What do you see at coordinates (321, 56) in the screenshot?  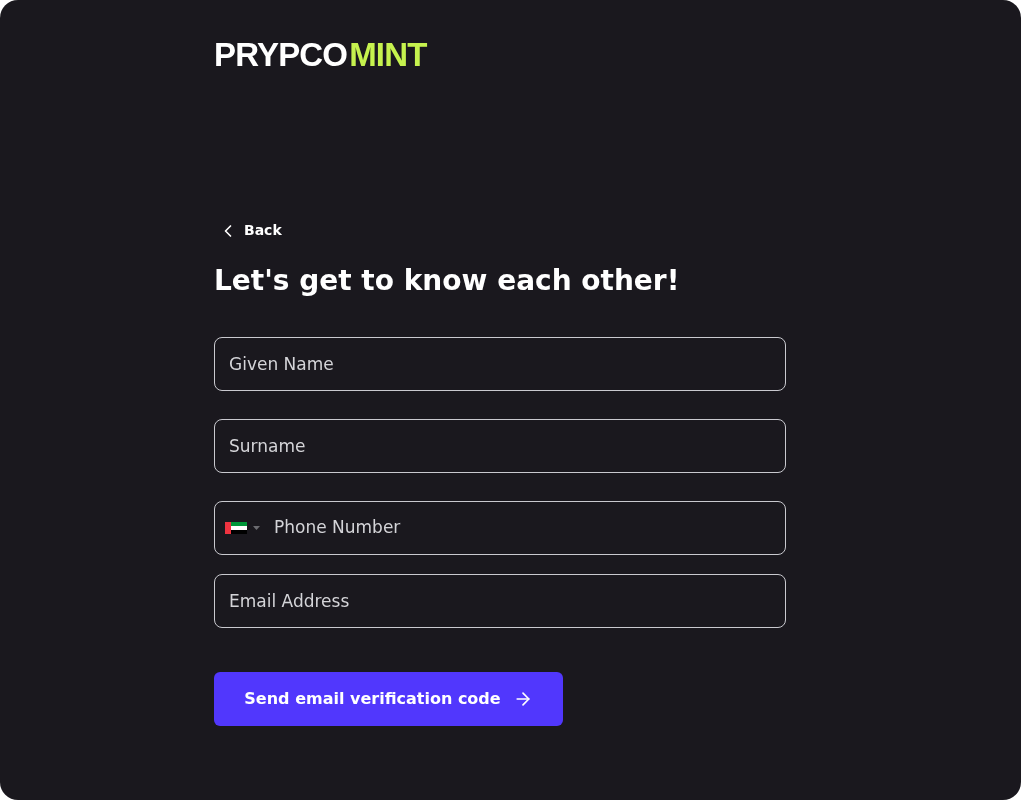 I see `logo: PRYPCOMINT` at bounding box center [321, 56].